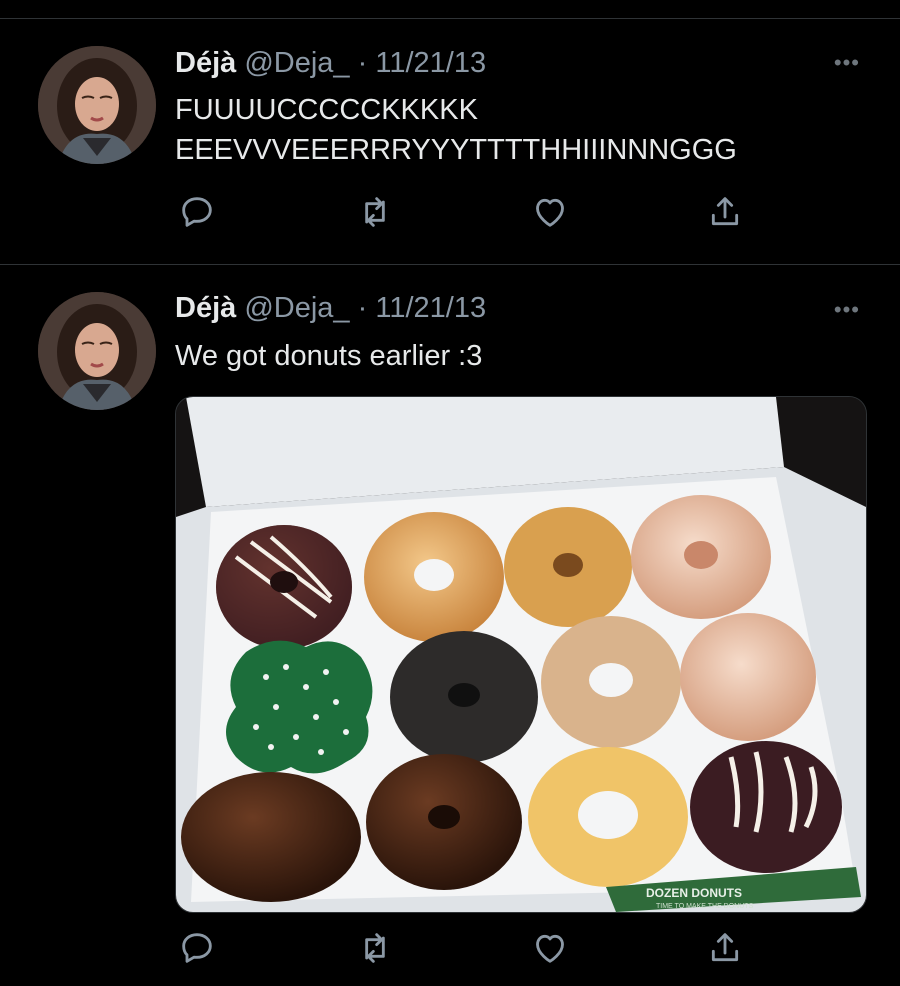  I want to click on box-tagline-text: TIME TO MAKE THE DONUTS, so click(705, 906).